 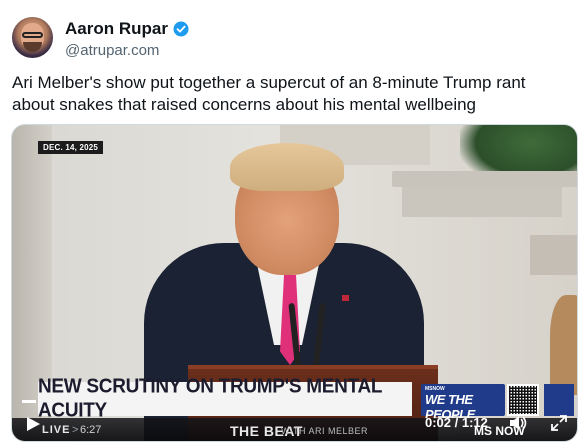 What do you see at coordinates (71, 147) in the screenshot?
I see `date-badge: DEC. 14, 2025` at bounding box center [71, 147].